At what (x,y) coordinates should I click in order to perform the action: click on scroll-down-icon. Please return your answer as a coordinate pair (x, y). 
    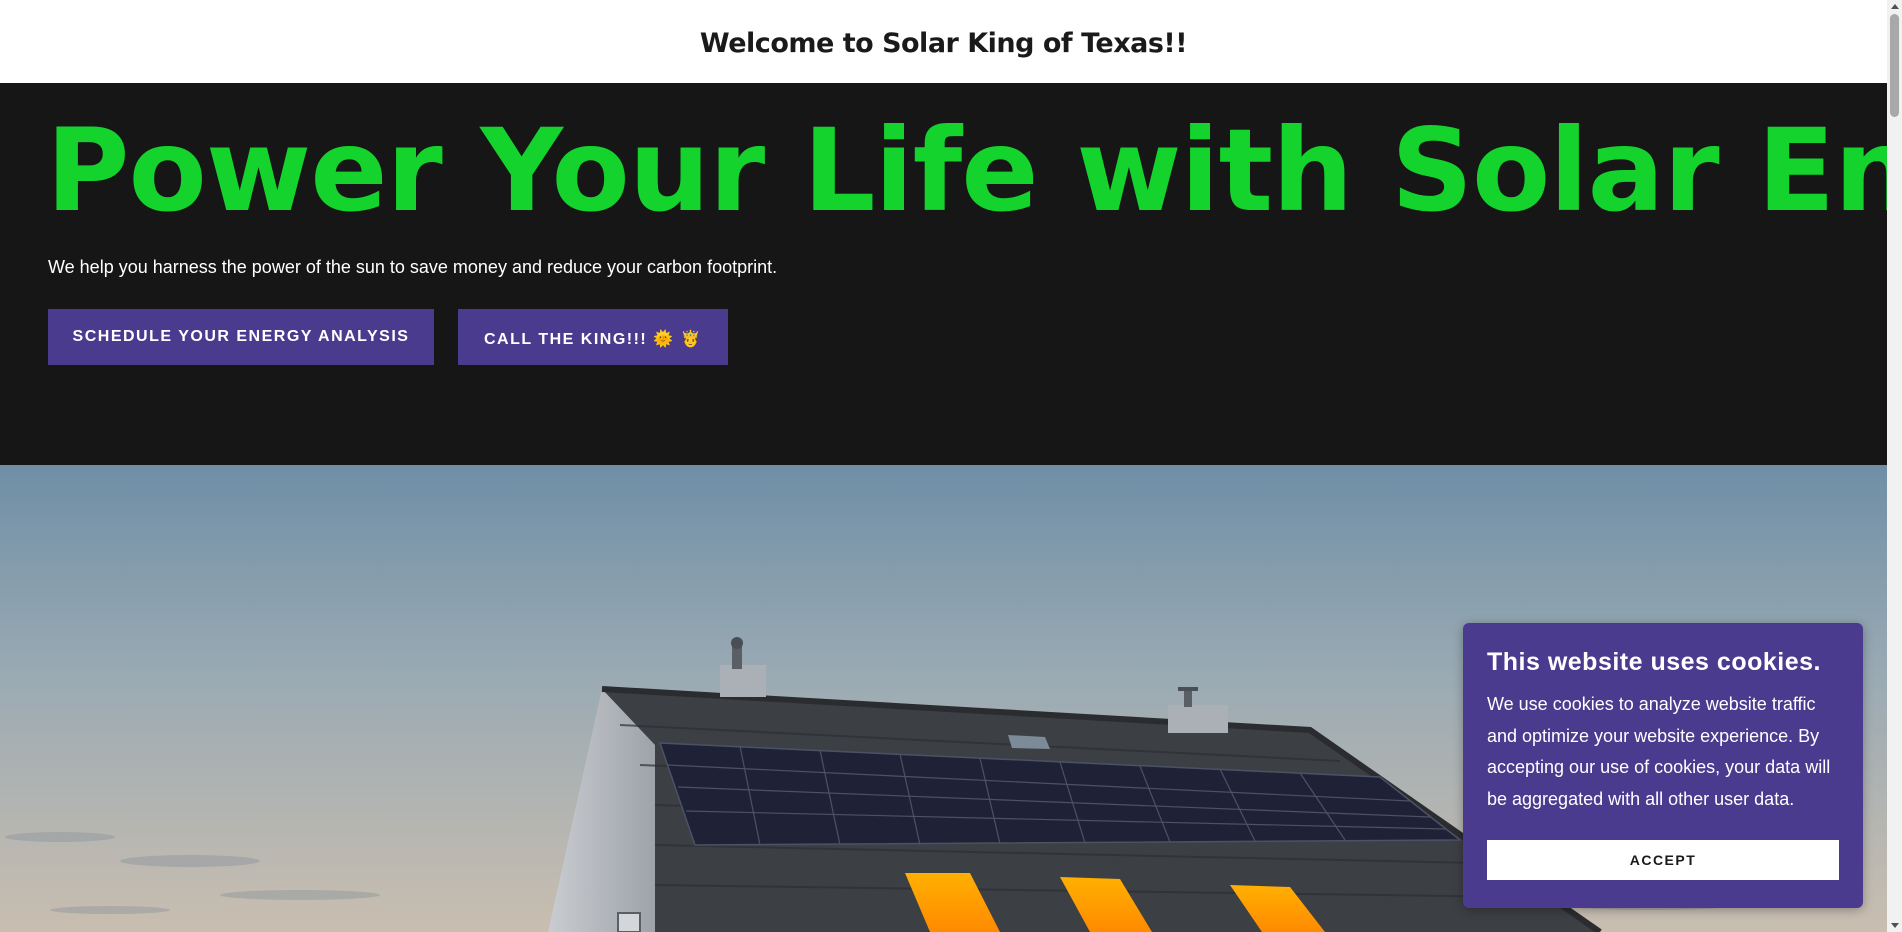
    Looking at the image, I should click on (1895, 925).